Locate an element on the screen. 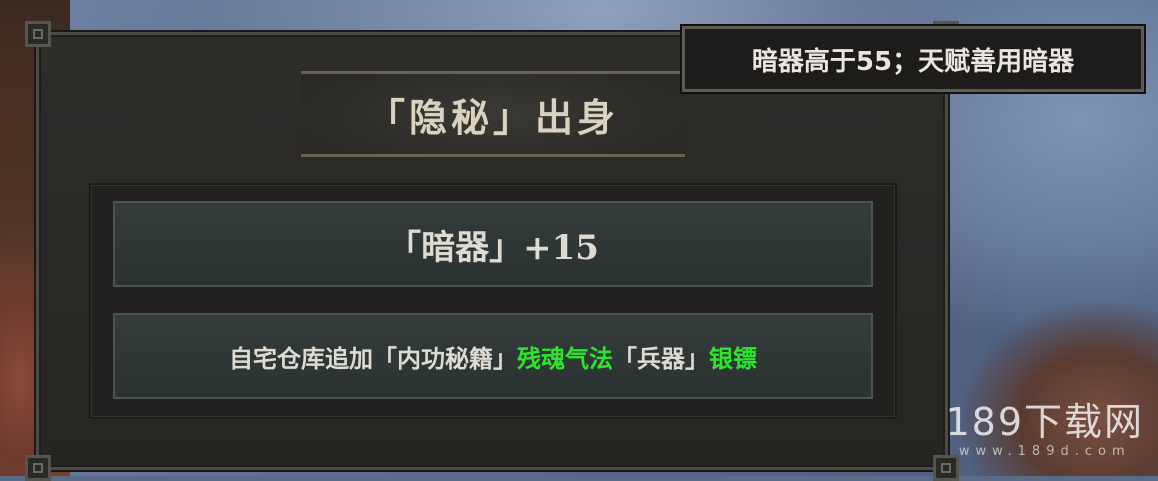 This screenshot has height=481, width=1158. requirement-text: 暗器高于55；天赋善用暗器 is located at coordinates (913, 61).